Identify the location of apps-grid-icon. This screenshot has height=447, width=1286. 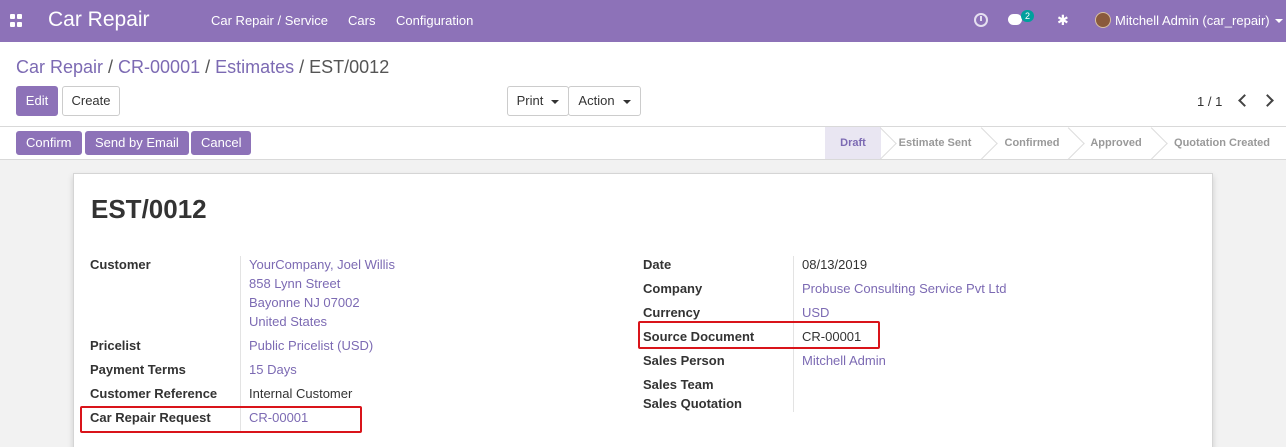
(16, 20).